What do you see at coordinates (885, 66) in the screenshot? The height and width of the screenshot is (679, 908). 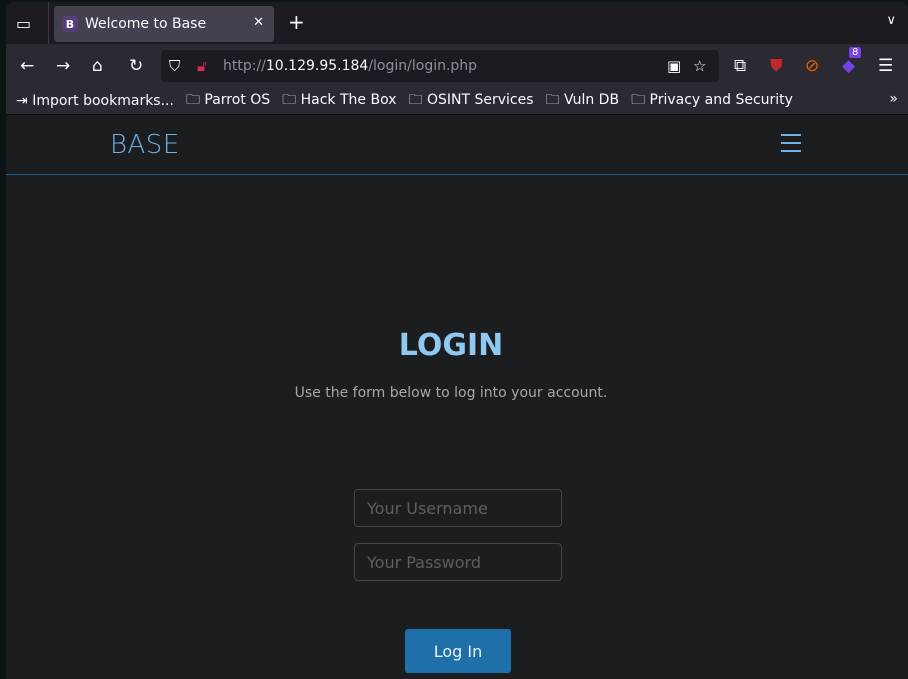 I see `menu-icon: ☰` at bounding box center [885, 66].